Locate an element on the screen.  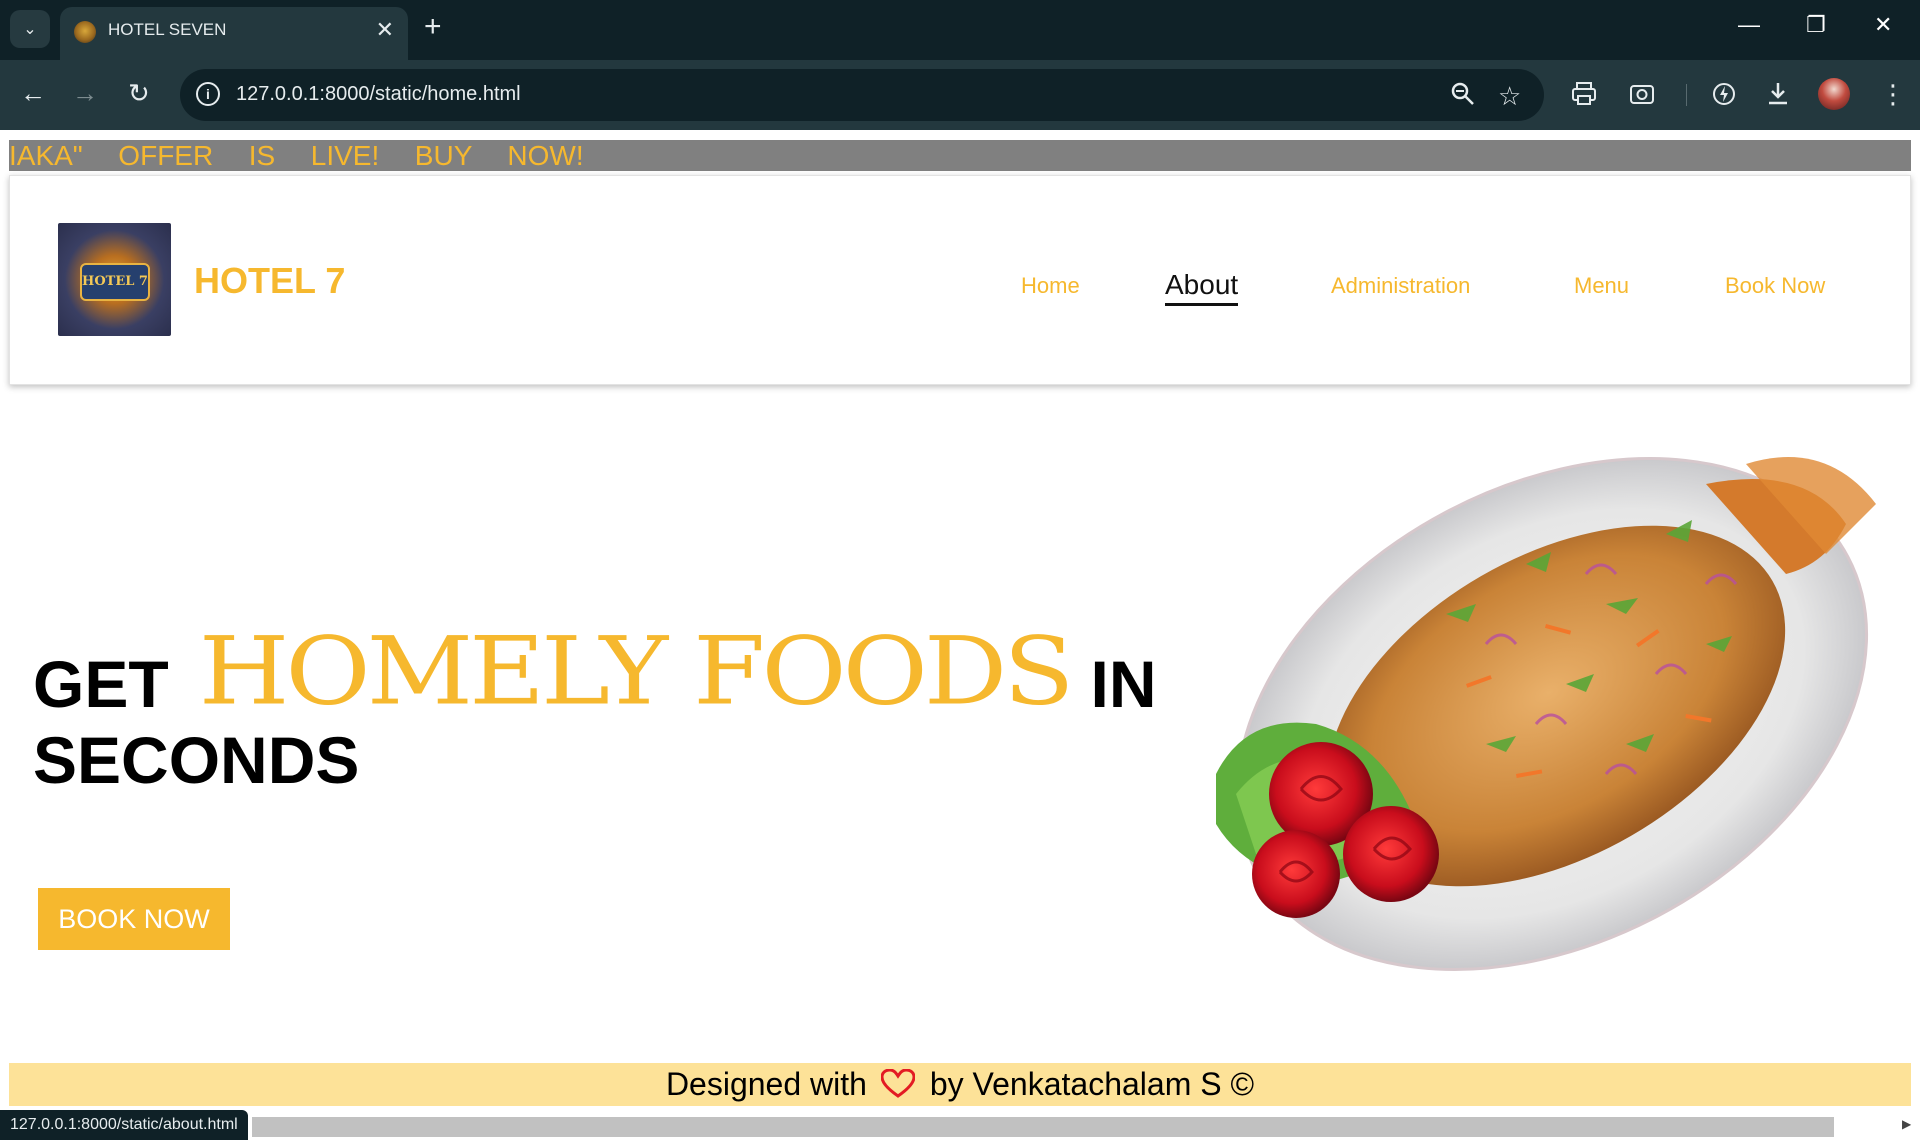
toolbar-separator is located at coordinates (1686, 95).